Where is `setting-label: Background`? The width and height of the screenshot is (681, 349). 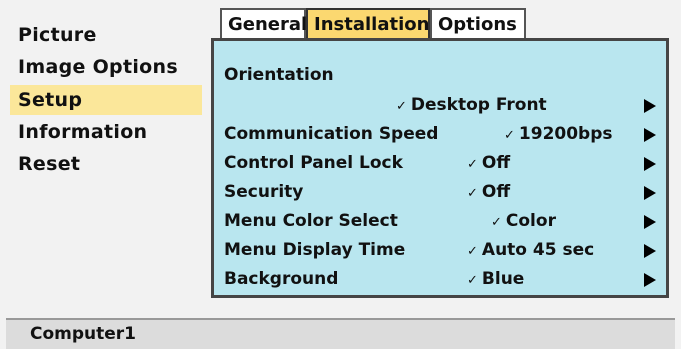 setting-label: Background is located at coordinates (281, 279).